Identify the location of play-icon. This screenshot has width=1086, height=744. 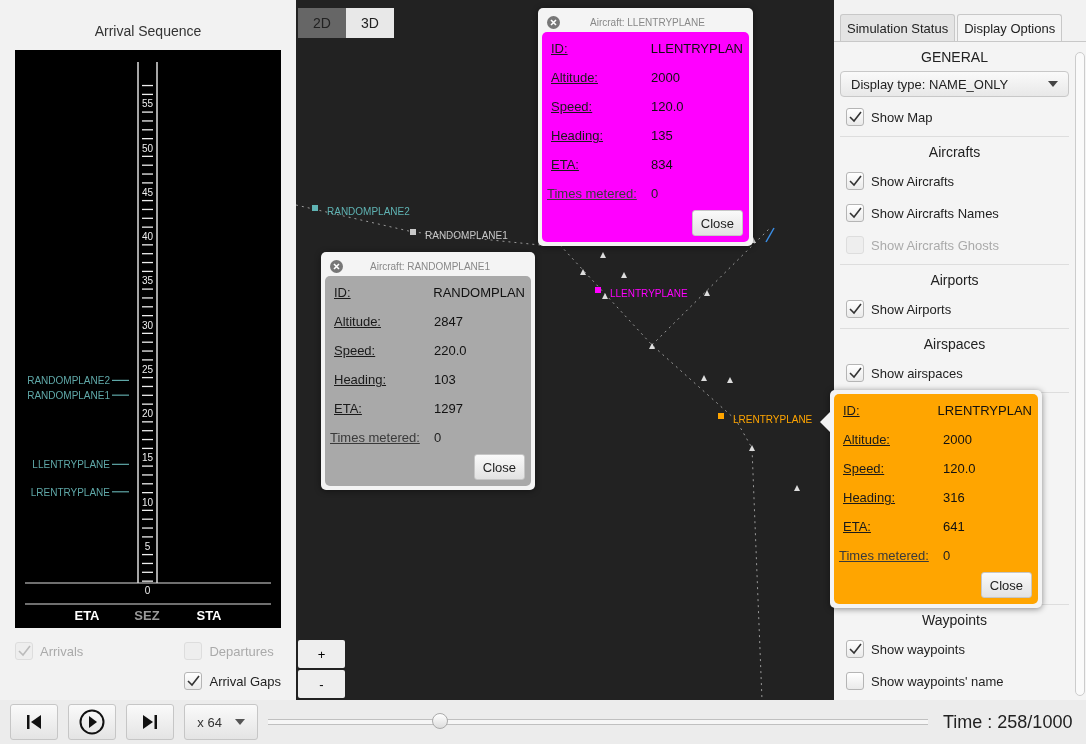
(92, 722).